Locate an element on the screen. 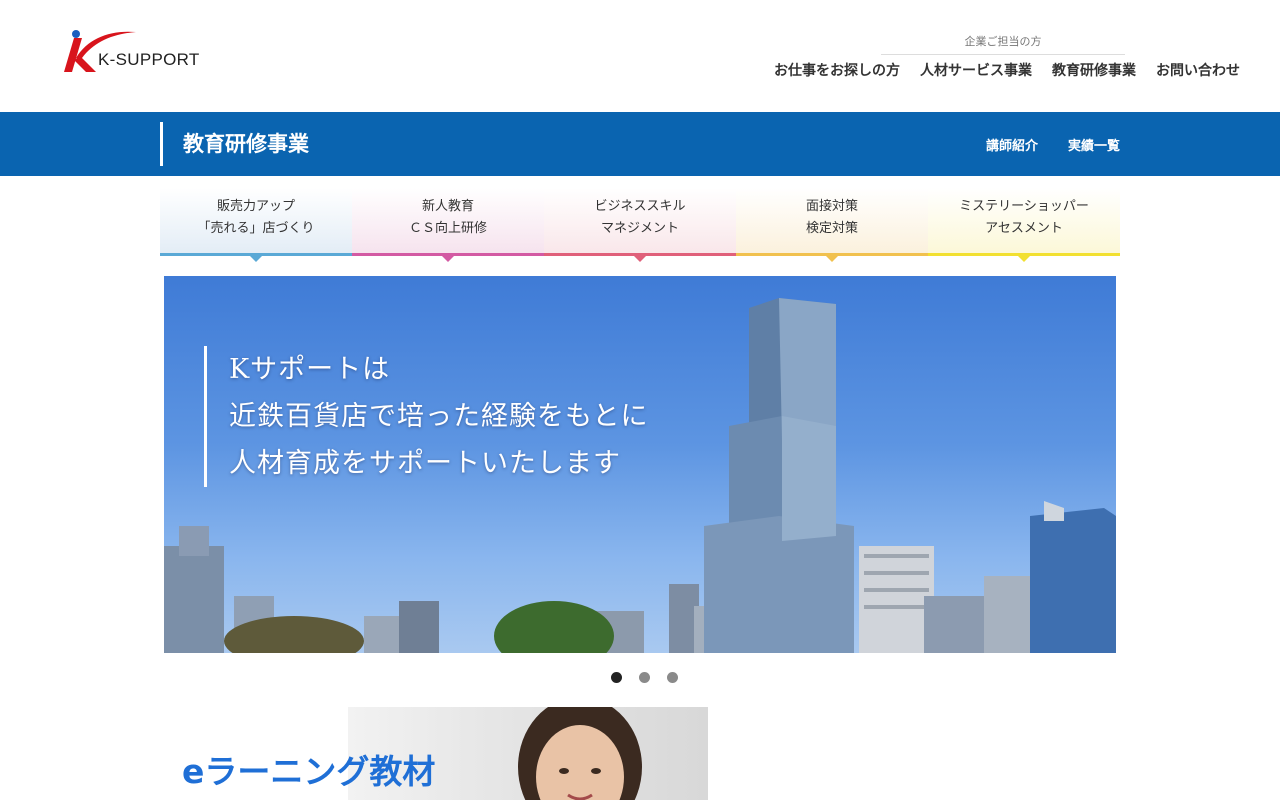 This screenshot has height=800, width=1280. top-navigation: お仕事をお探しの方 人材サービス事業 教育研修事業 お問い合わせ is located at coordinates (1007, 70).